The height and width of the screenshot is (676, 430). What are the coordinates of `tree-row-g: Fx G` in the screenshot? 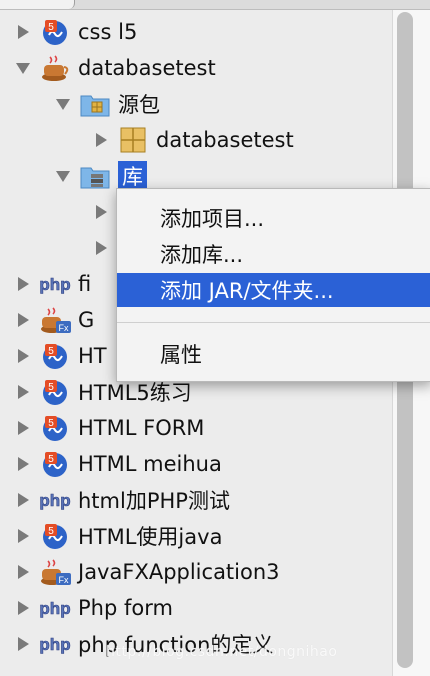 It's located at (53, 320).